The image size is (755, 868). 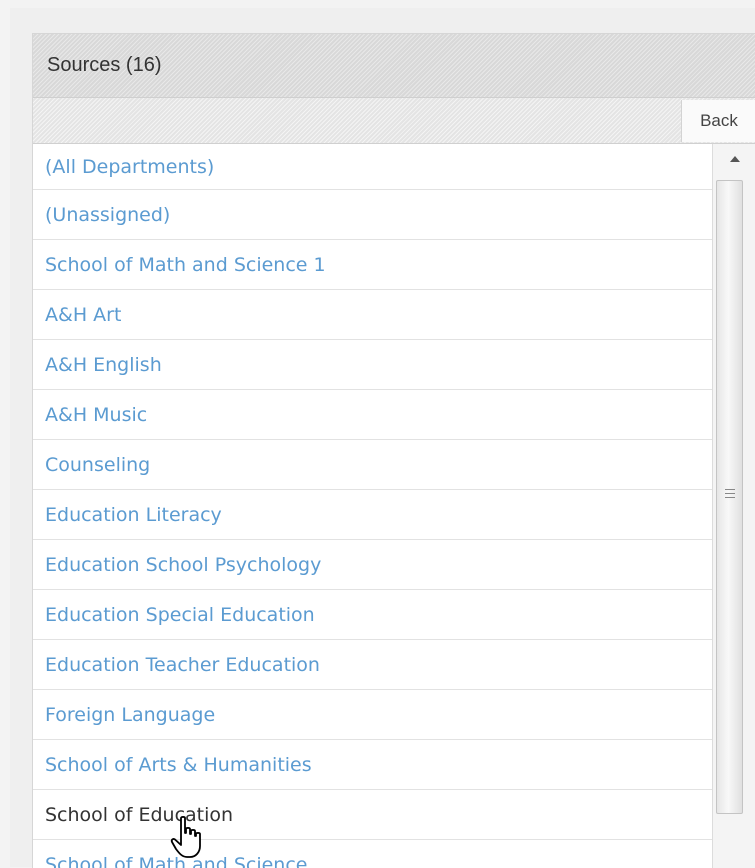 What do you see at coordinates (372, 665) in the screenshot?
I see `list-item: Education Teacher Education` at bounding box center [372, 665].